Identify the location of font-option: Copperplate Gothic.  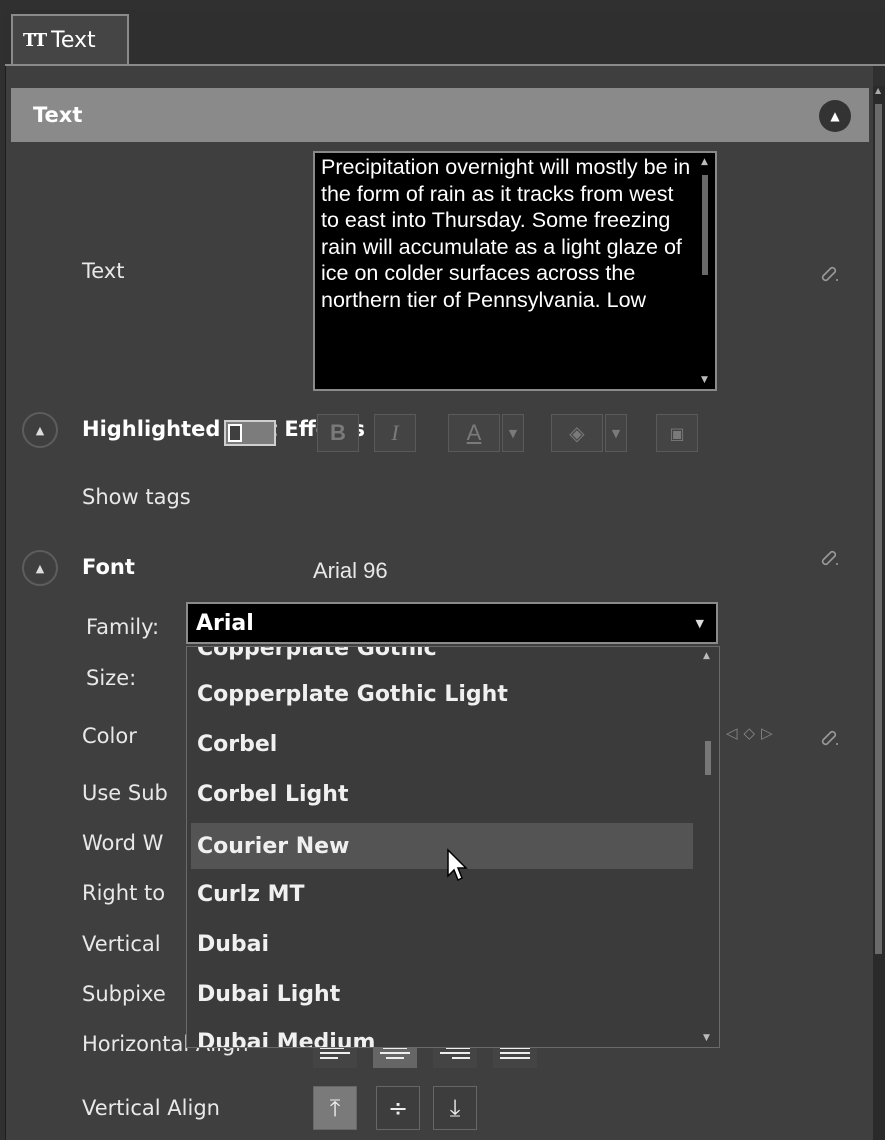
(442, 659).